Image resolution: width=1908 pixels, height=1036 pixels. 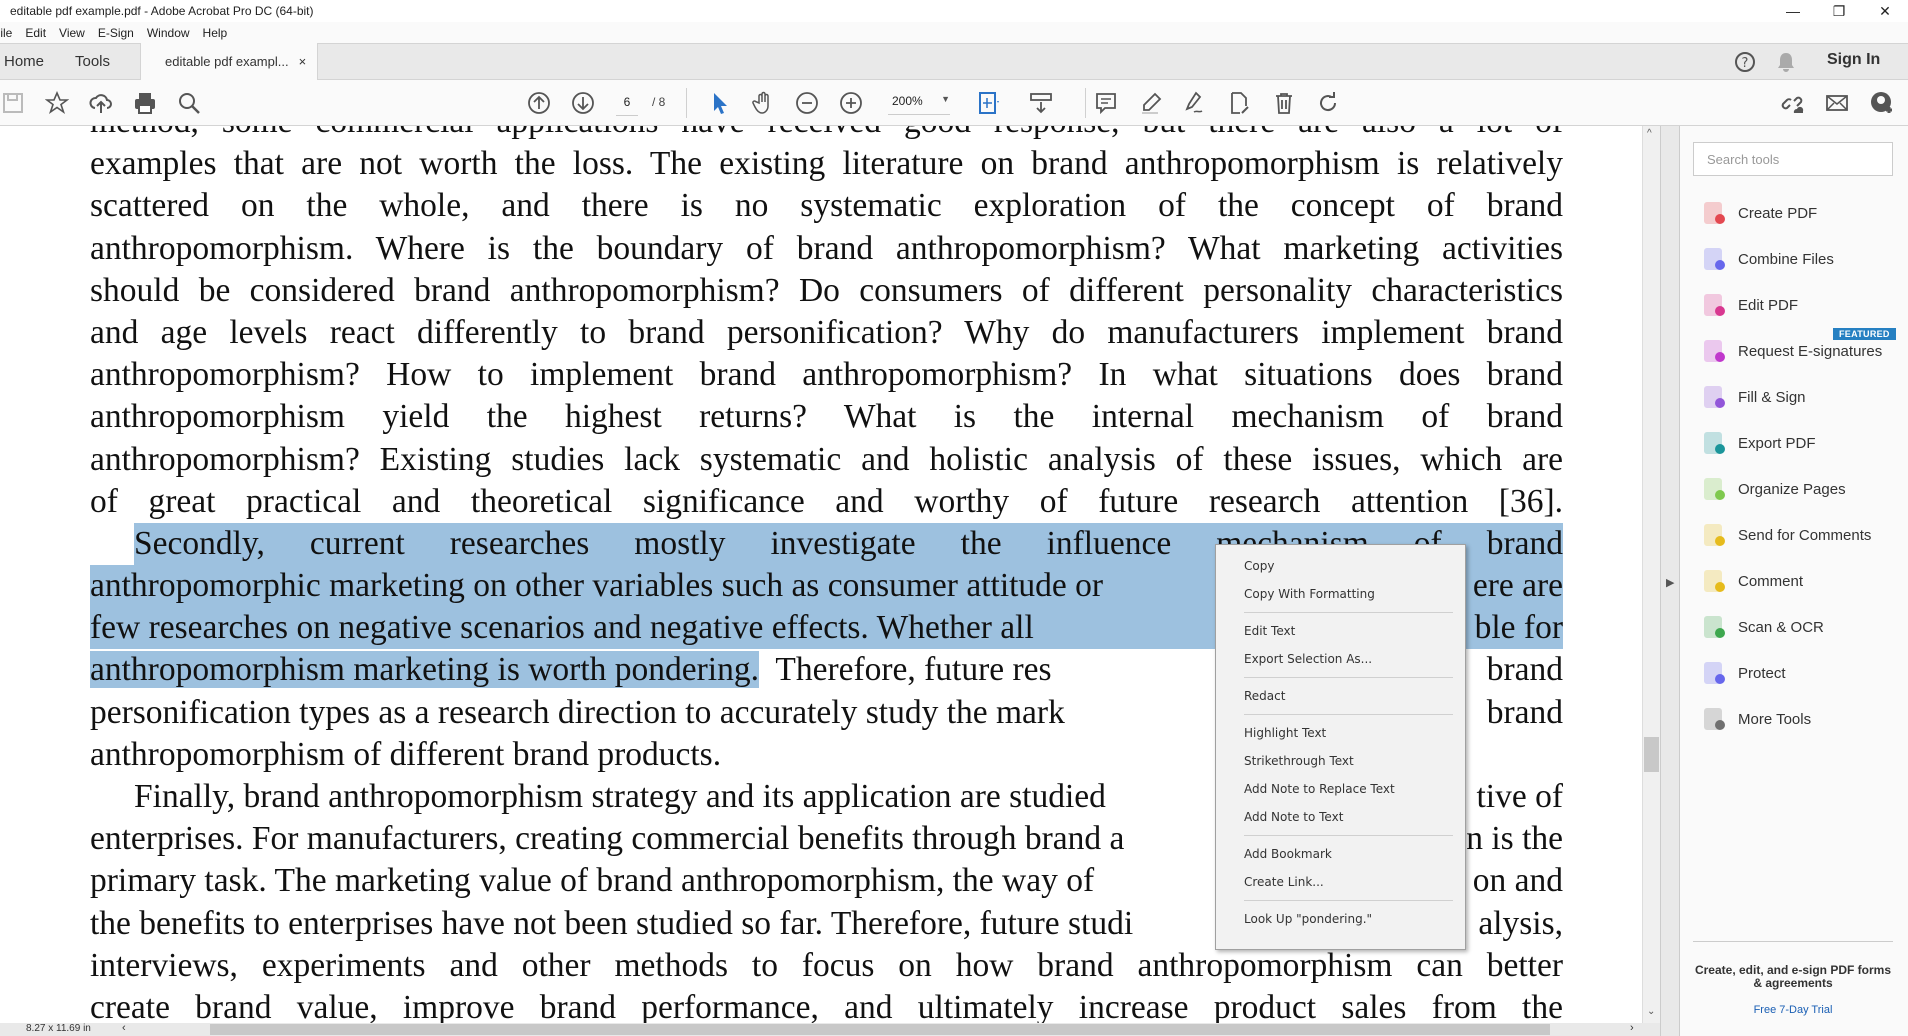 I want to click on menu-separator, so click(x=1348, y=677).